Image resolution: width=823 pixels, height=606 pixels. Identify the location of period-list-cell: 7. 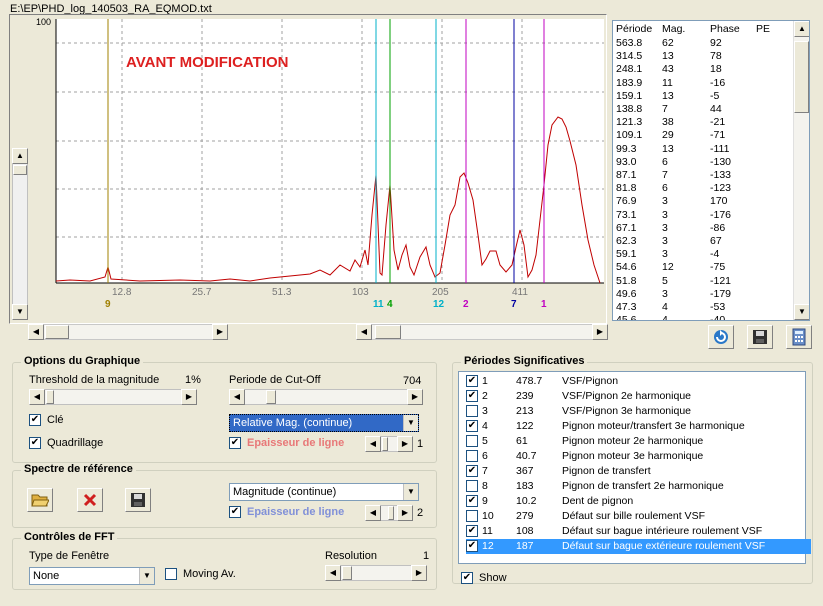
(665, 175).